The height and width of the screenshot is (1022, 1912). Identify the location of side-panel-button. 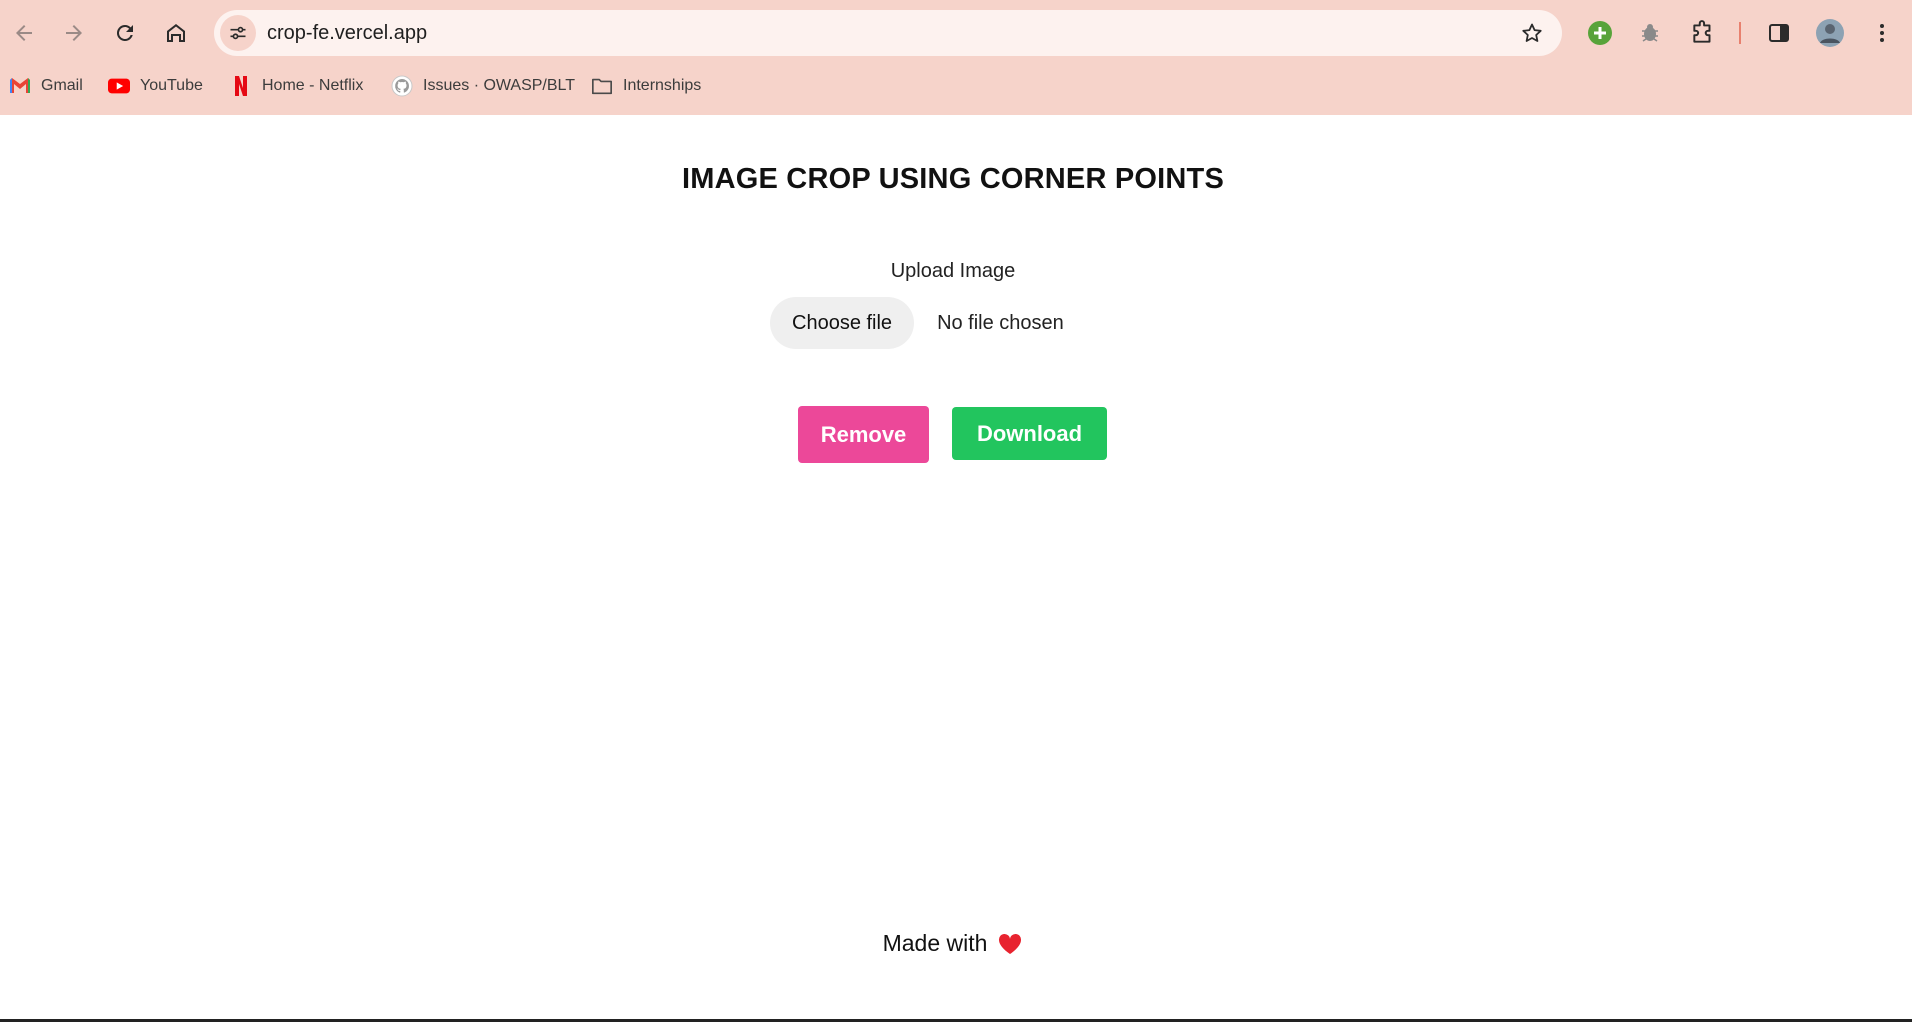
(1779, 33).